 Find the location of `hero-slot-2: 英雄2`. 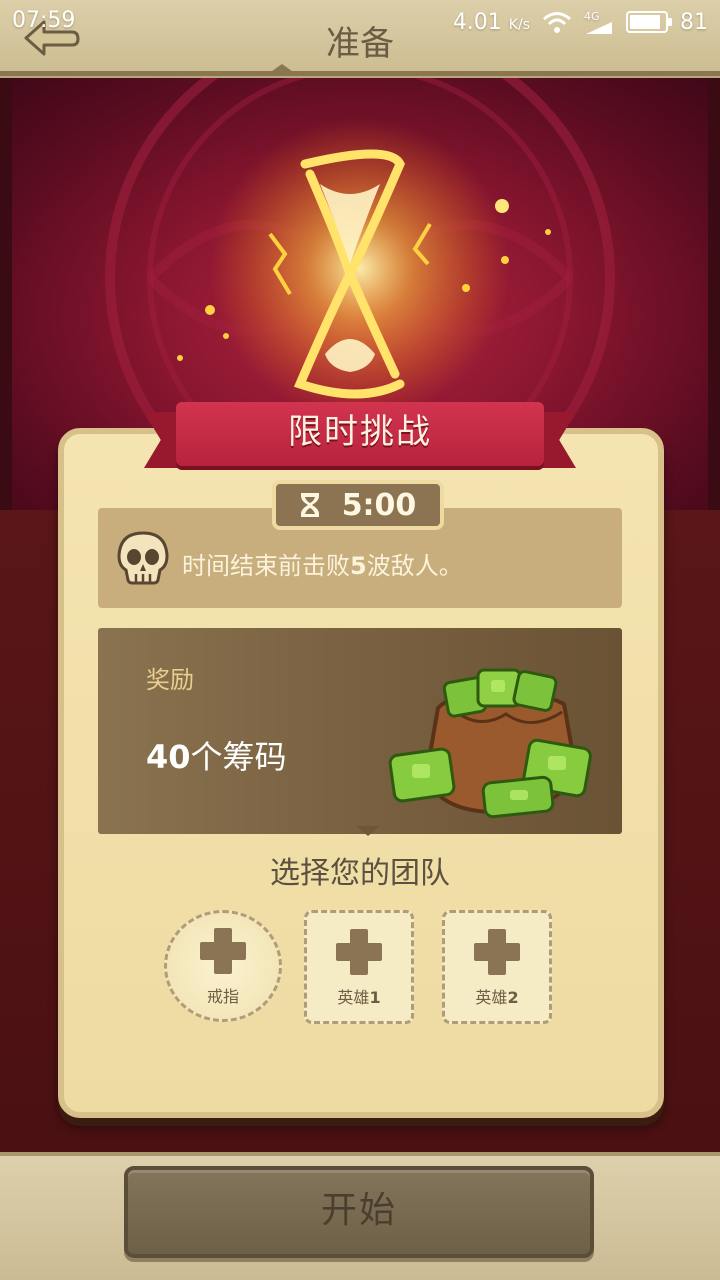

hero-slot-2: 英雄2 is located at coordinates (497, 967).